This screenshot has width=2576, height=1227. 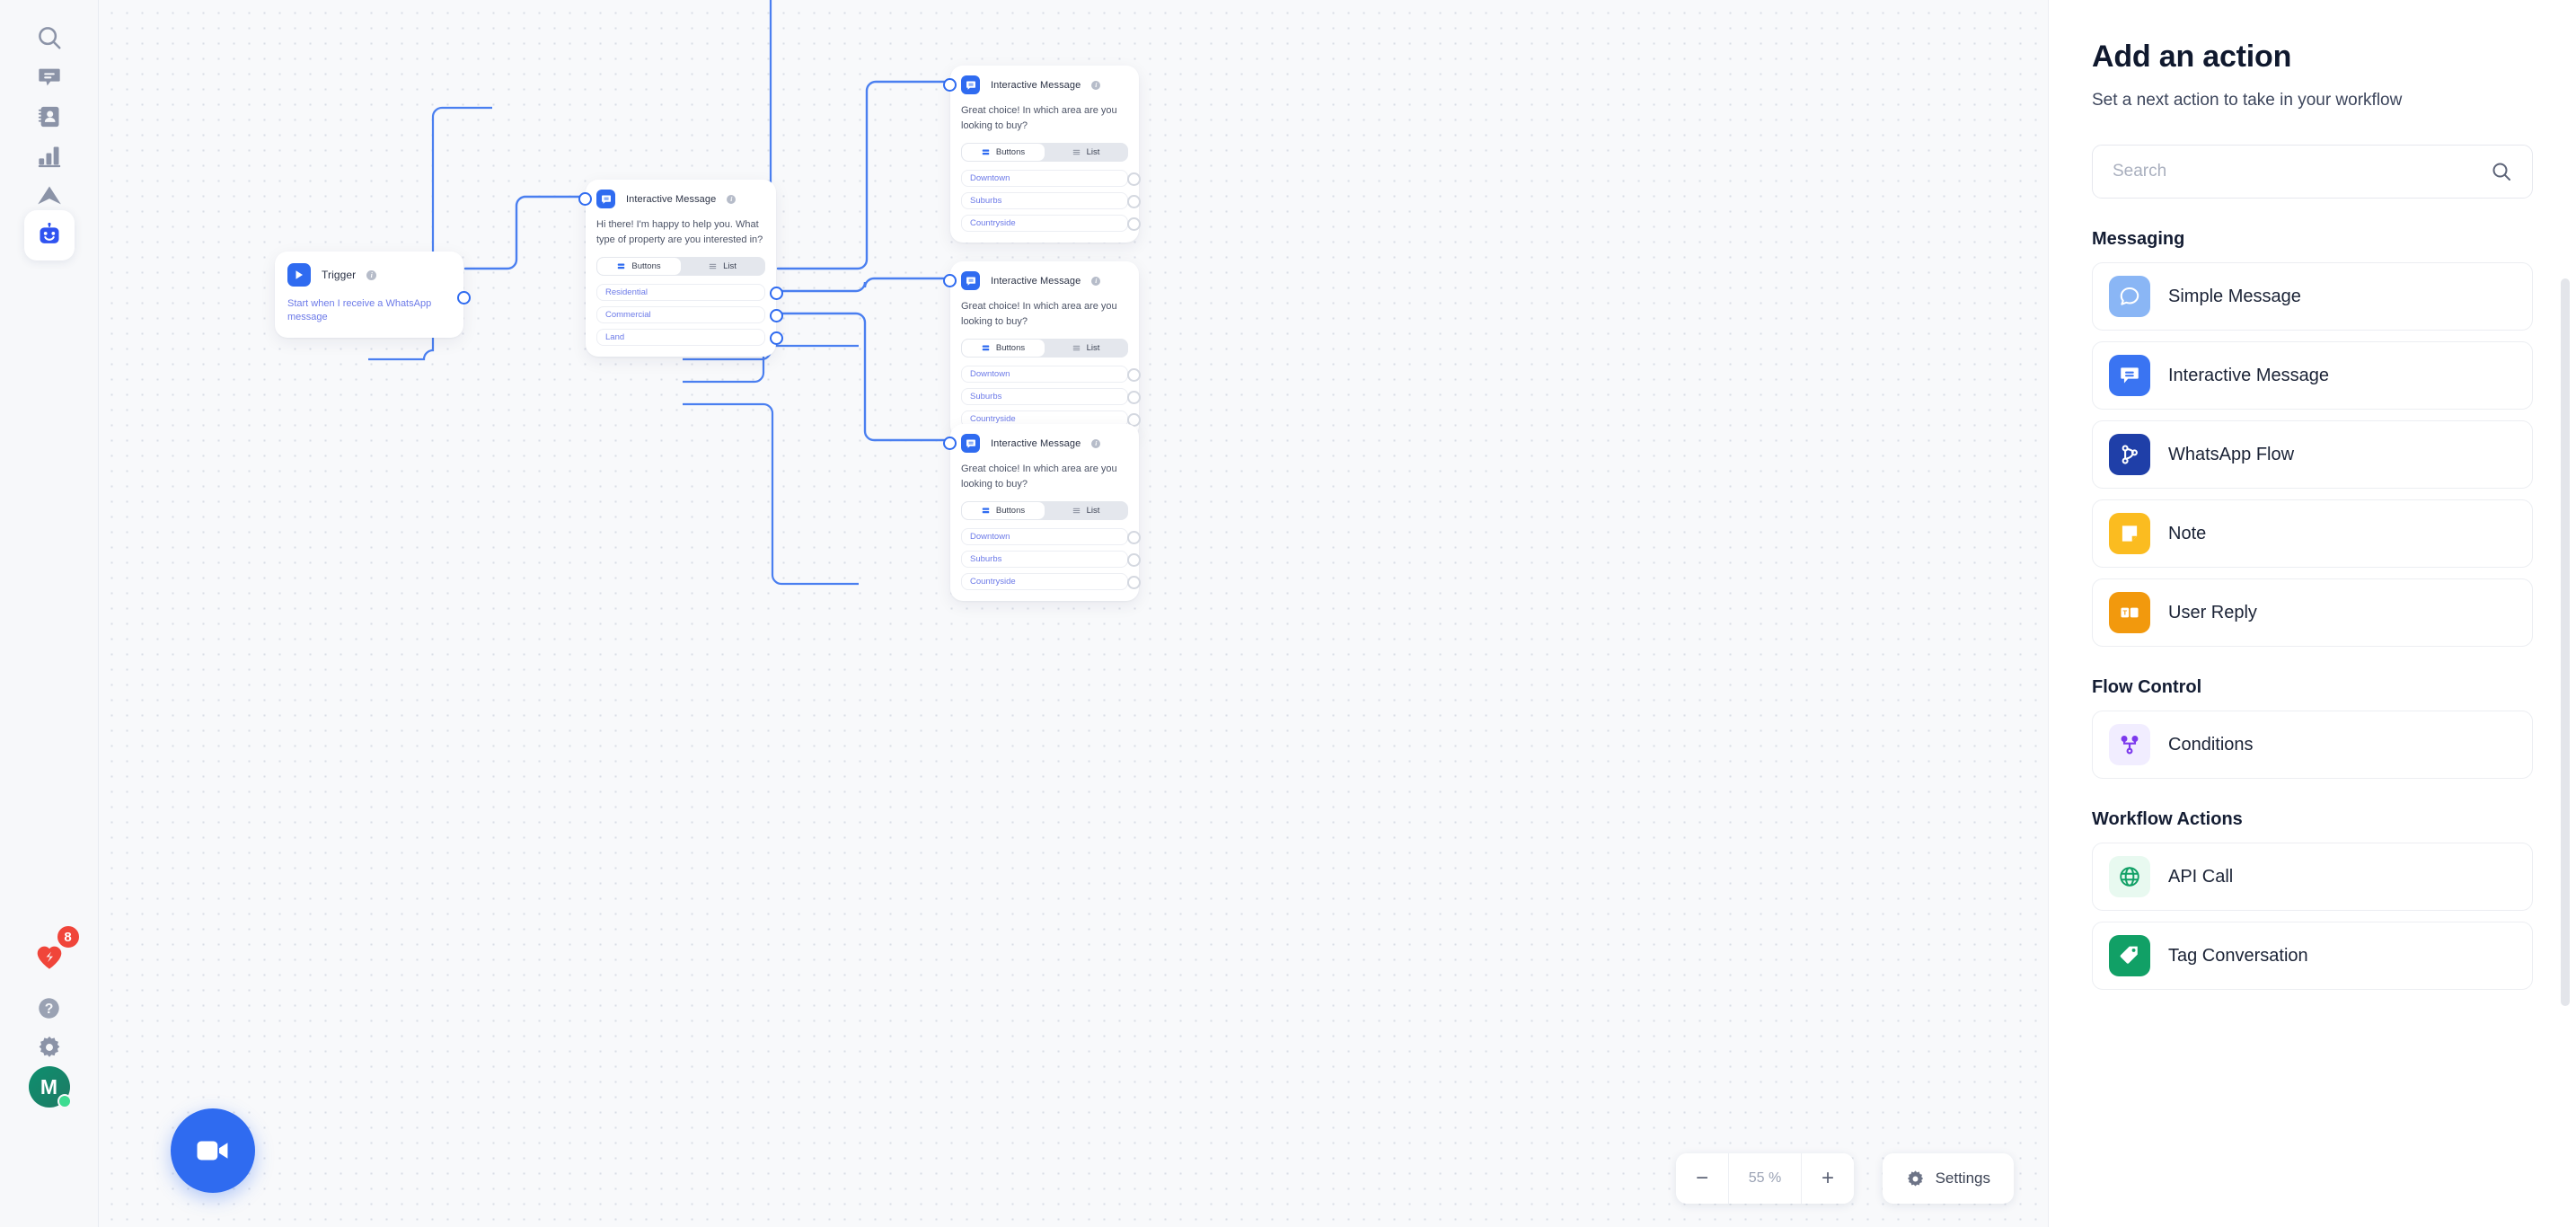 What do you see at coordinates (2129, 612) in the screenshot?
I see `user-reply-icon: T` at bounding box center [2129, 612].